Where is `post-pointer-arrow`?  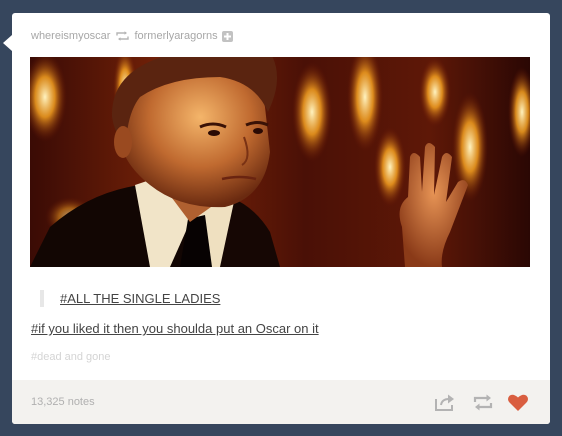 post-pointer-arrow is located at coordinates (7, 43).